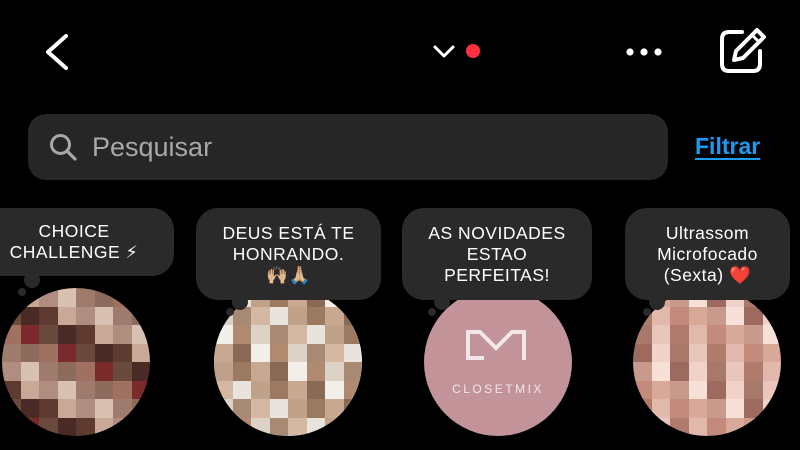 This screenshot has height=450, width=800. I want to click on note-bubble: Ultrassom Microfocado (Sexta) ❤️, so click(707, 254).